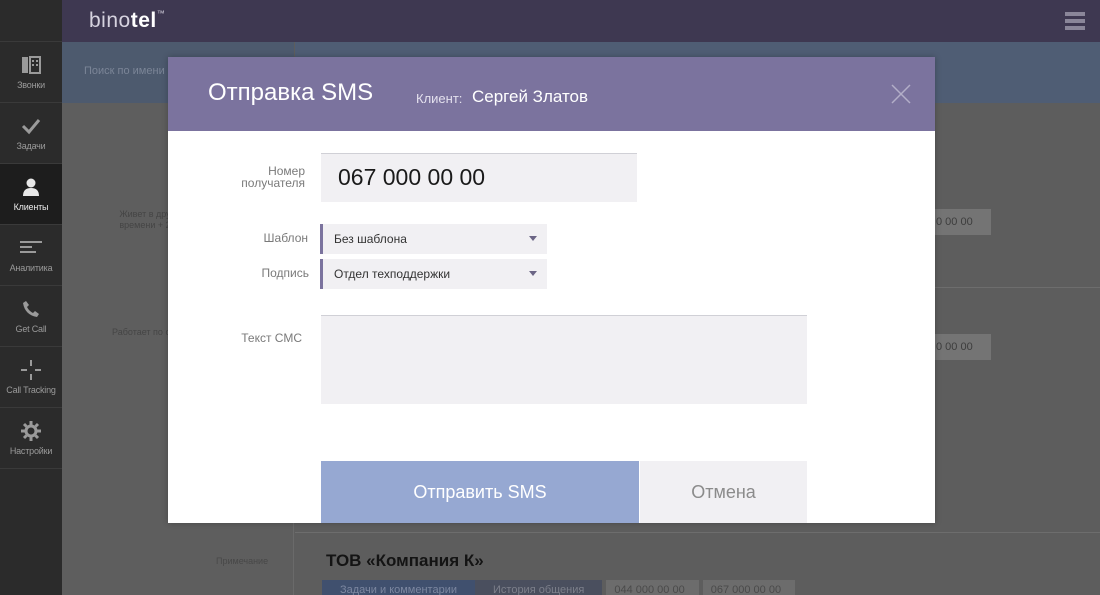 Image resolution: width=1100 pixels, height=595 pixels. What do you see at coordinates (31, 390) in the screenshot?
I see `sidebar-item-label: Call Tracking` at bounding box center [31, 390].